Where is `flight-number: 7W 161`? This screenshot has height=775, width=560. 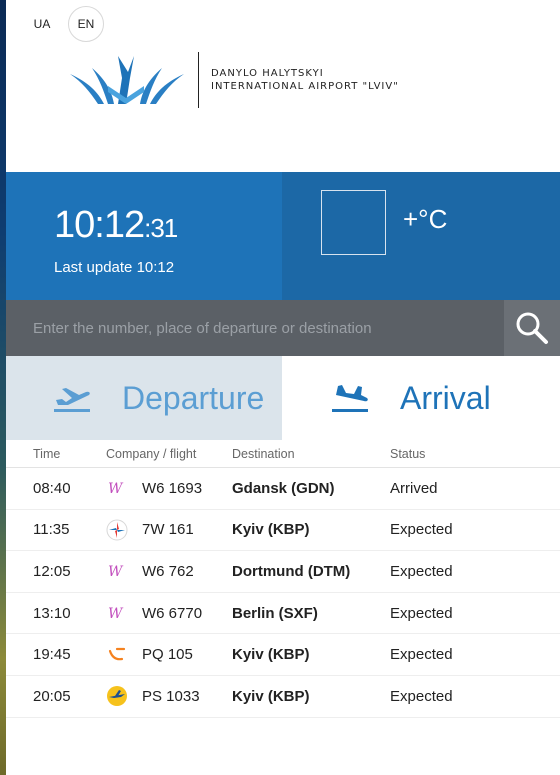 flight-number: 7W 161 is located at coordinates (168, 530).